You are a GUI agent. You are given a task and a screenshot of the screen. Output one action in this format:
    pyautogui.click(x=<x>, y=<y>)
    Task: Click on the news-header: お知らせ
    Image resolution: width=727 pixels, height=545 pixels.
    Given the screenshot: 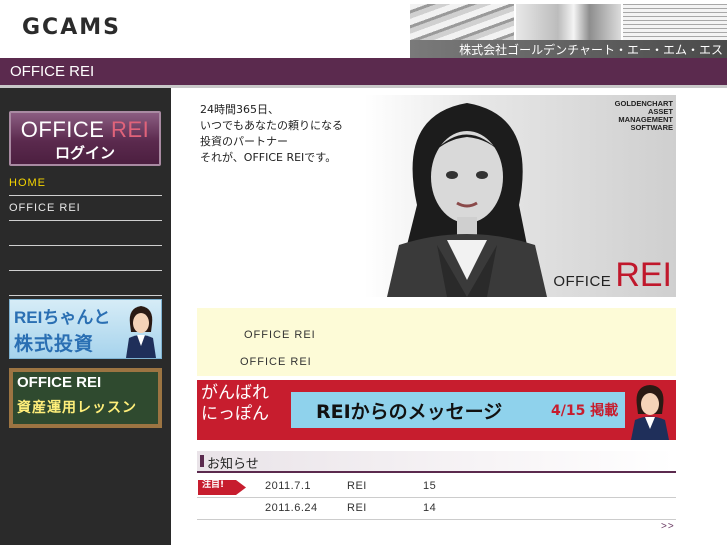 What is the action you would take?
    pyautogui.click(x=436, y=462)
    